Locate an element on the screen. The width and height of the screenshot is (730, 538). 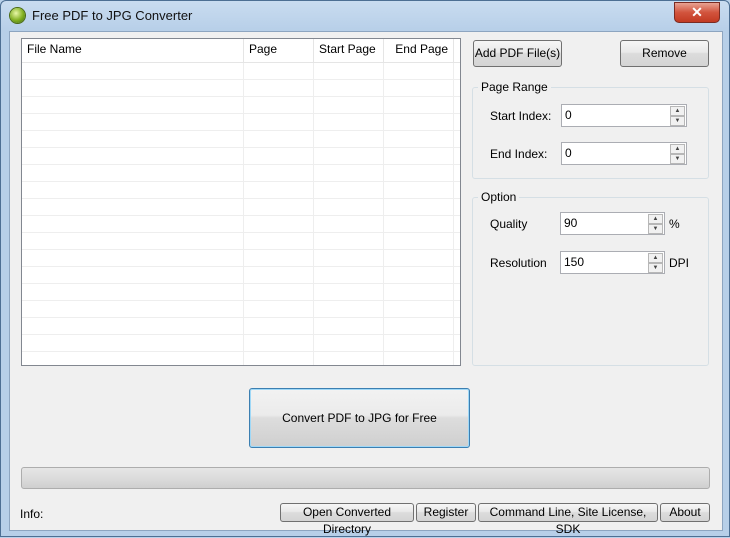
resolution-label: Resolution is located at coordinates (518, 263).